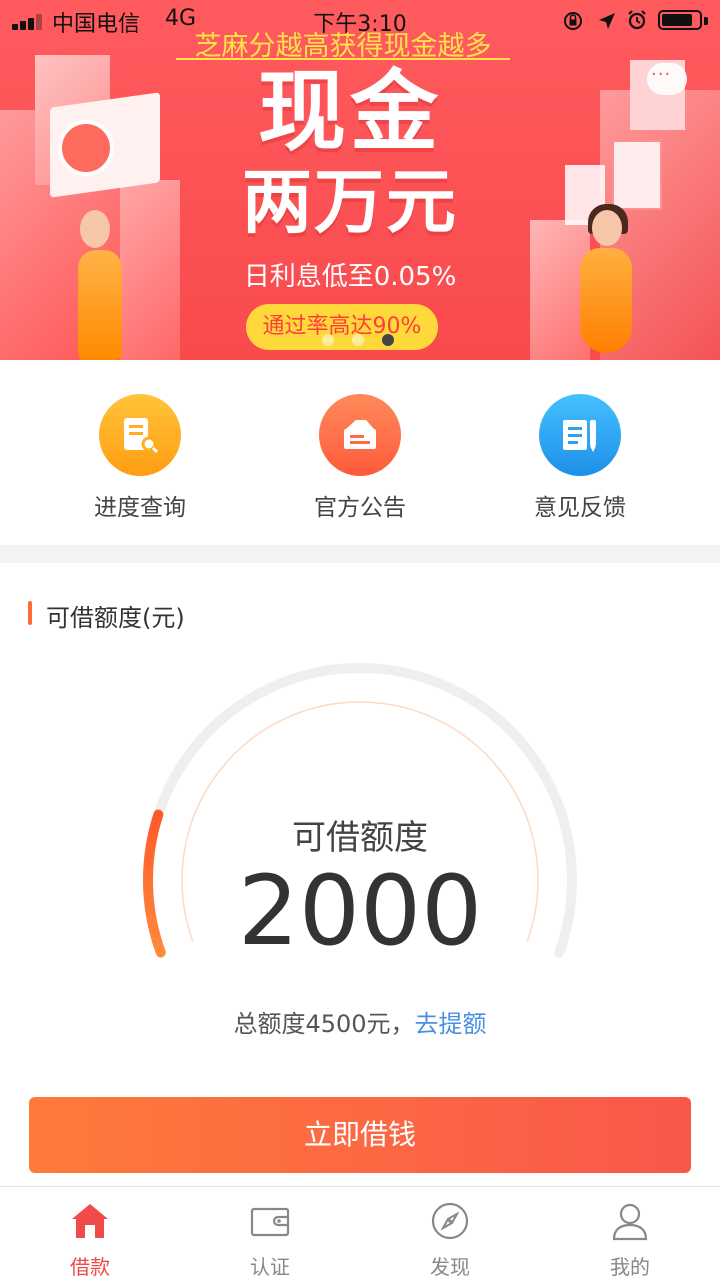 The height and width of the screenshot is (1280, 720). I want to click on banner-sign-illustration, so click(637, 175).